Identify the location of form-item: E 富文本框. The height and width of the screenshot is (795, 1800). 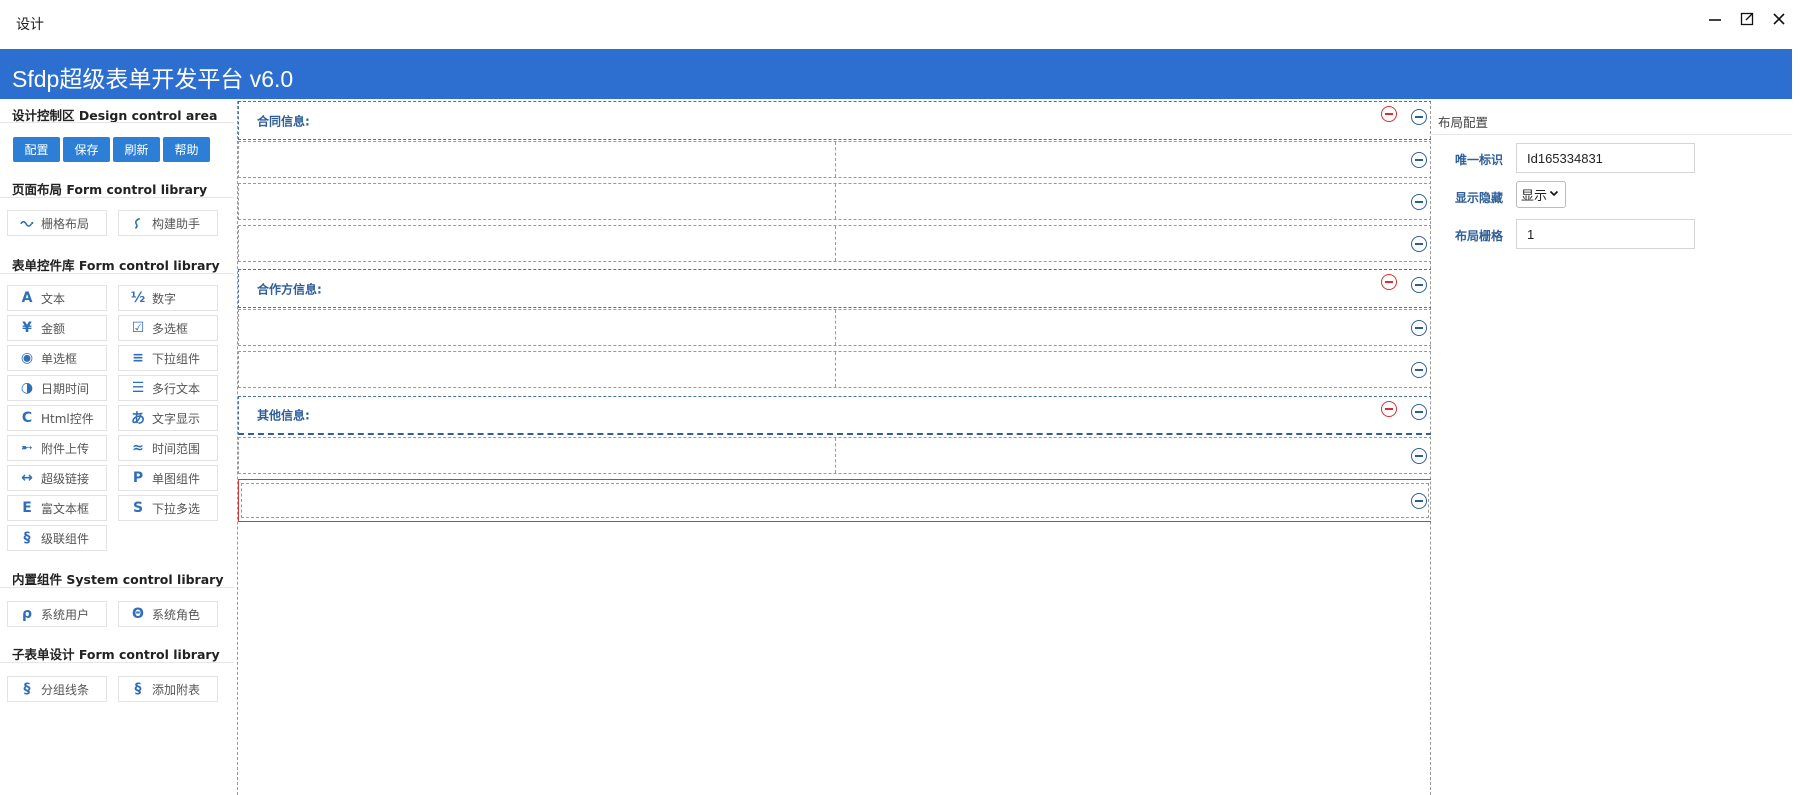
(57, 508).